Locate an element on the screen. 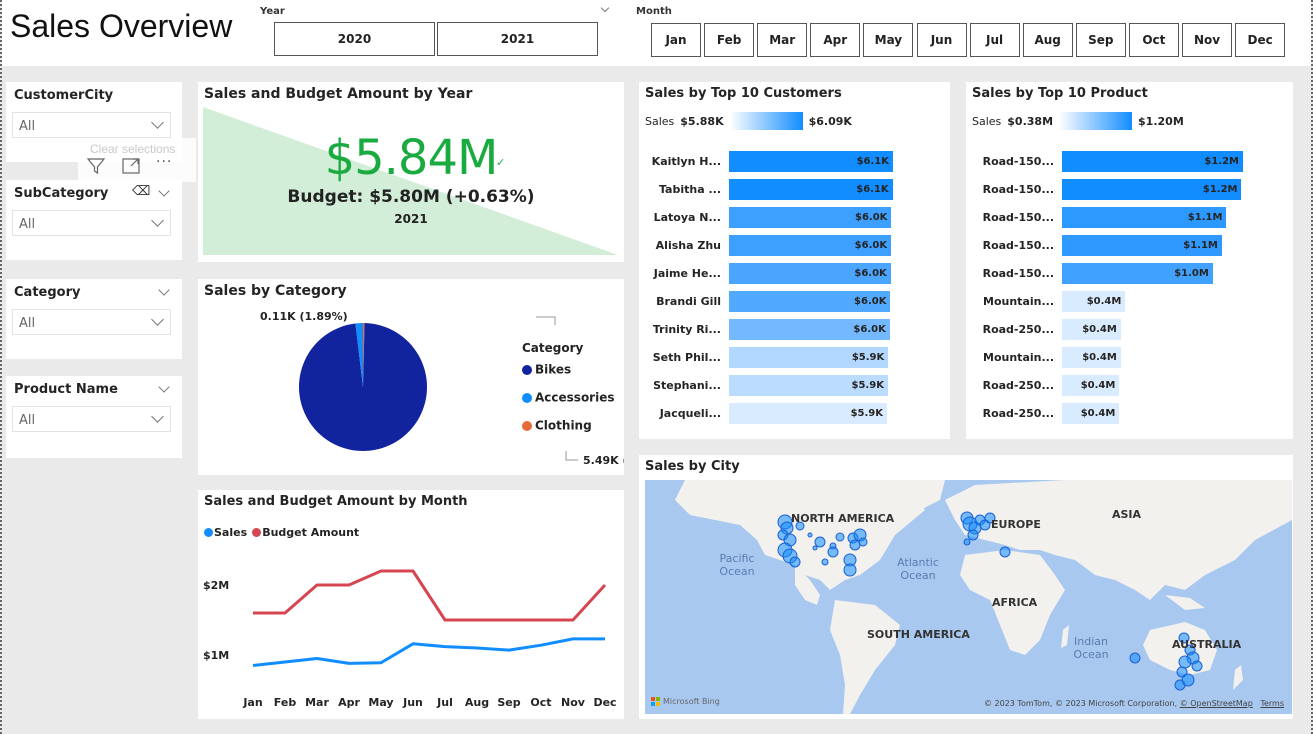  legend-item-accessories: Accessories is located at coordinates (568, 396).